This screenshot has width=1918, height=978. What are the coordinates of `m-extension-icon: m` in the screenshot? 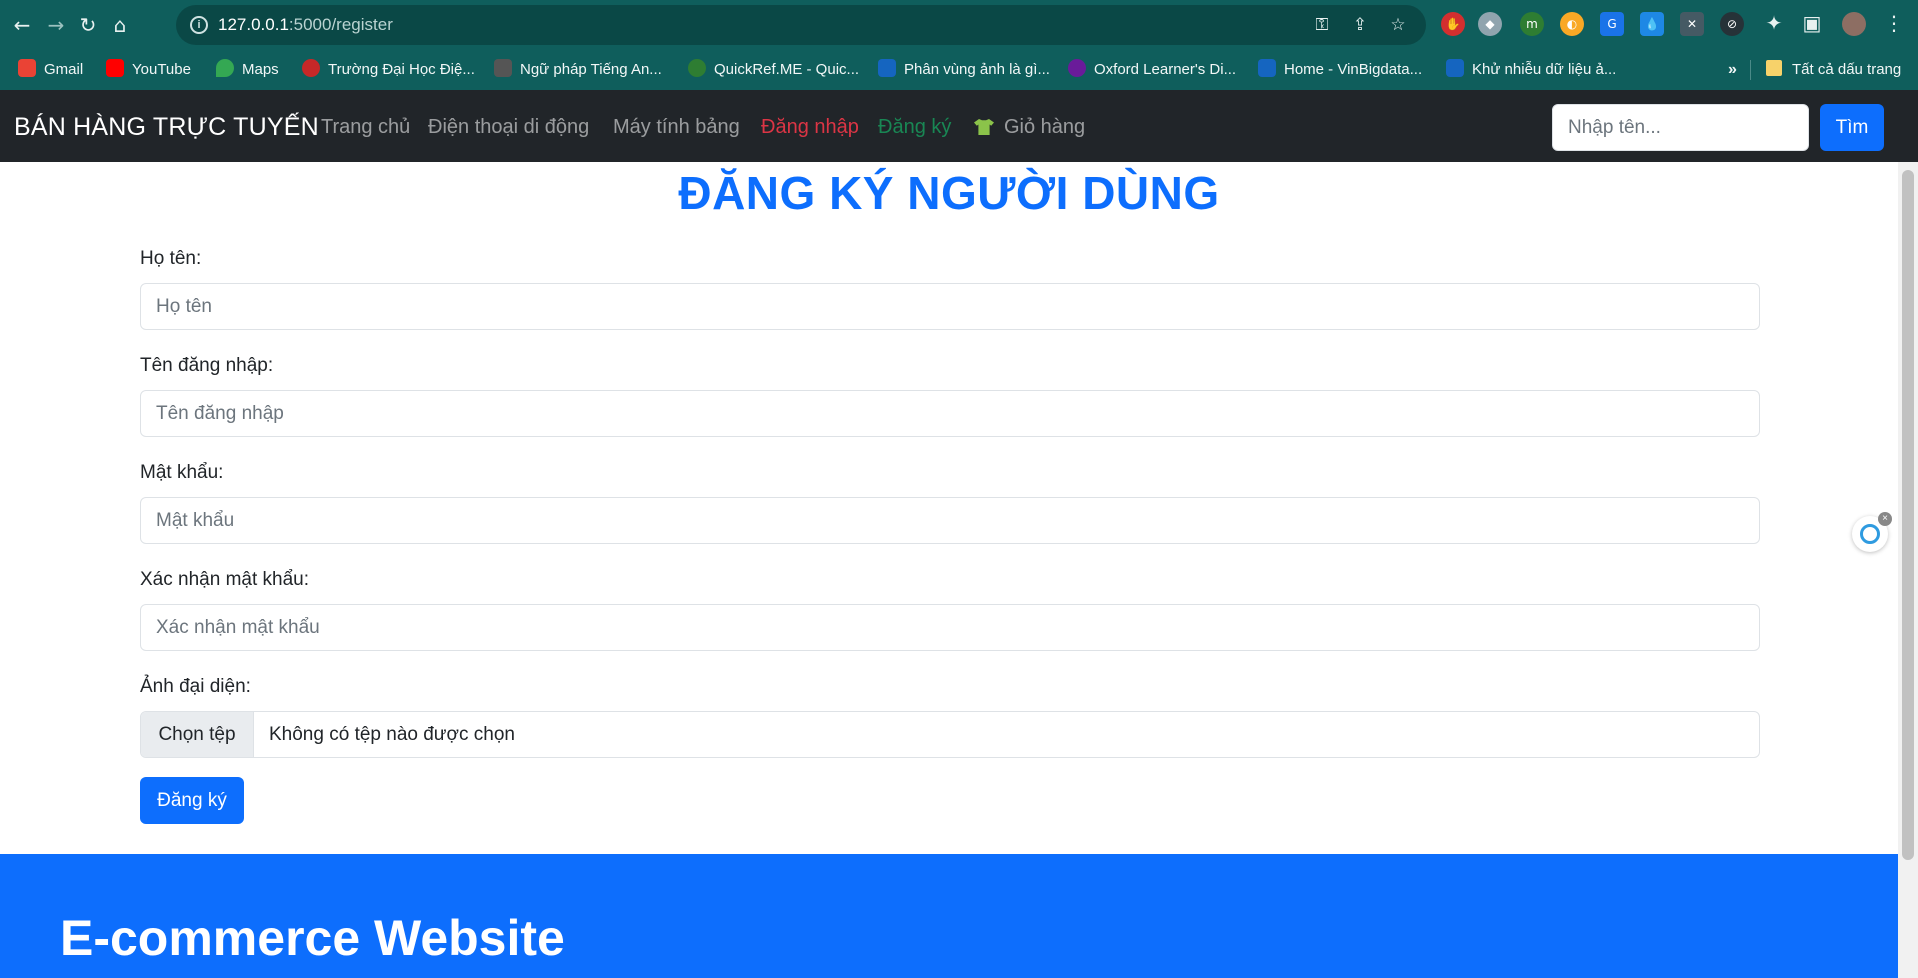 It's located at (1532, 24).